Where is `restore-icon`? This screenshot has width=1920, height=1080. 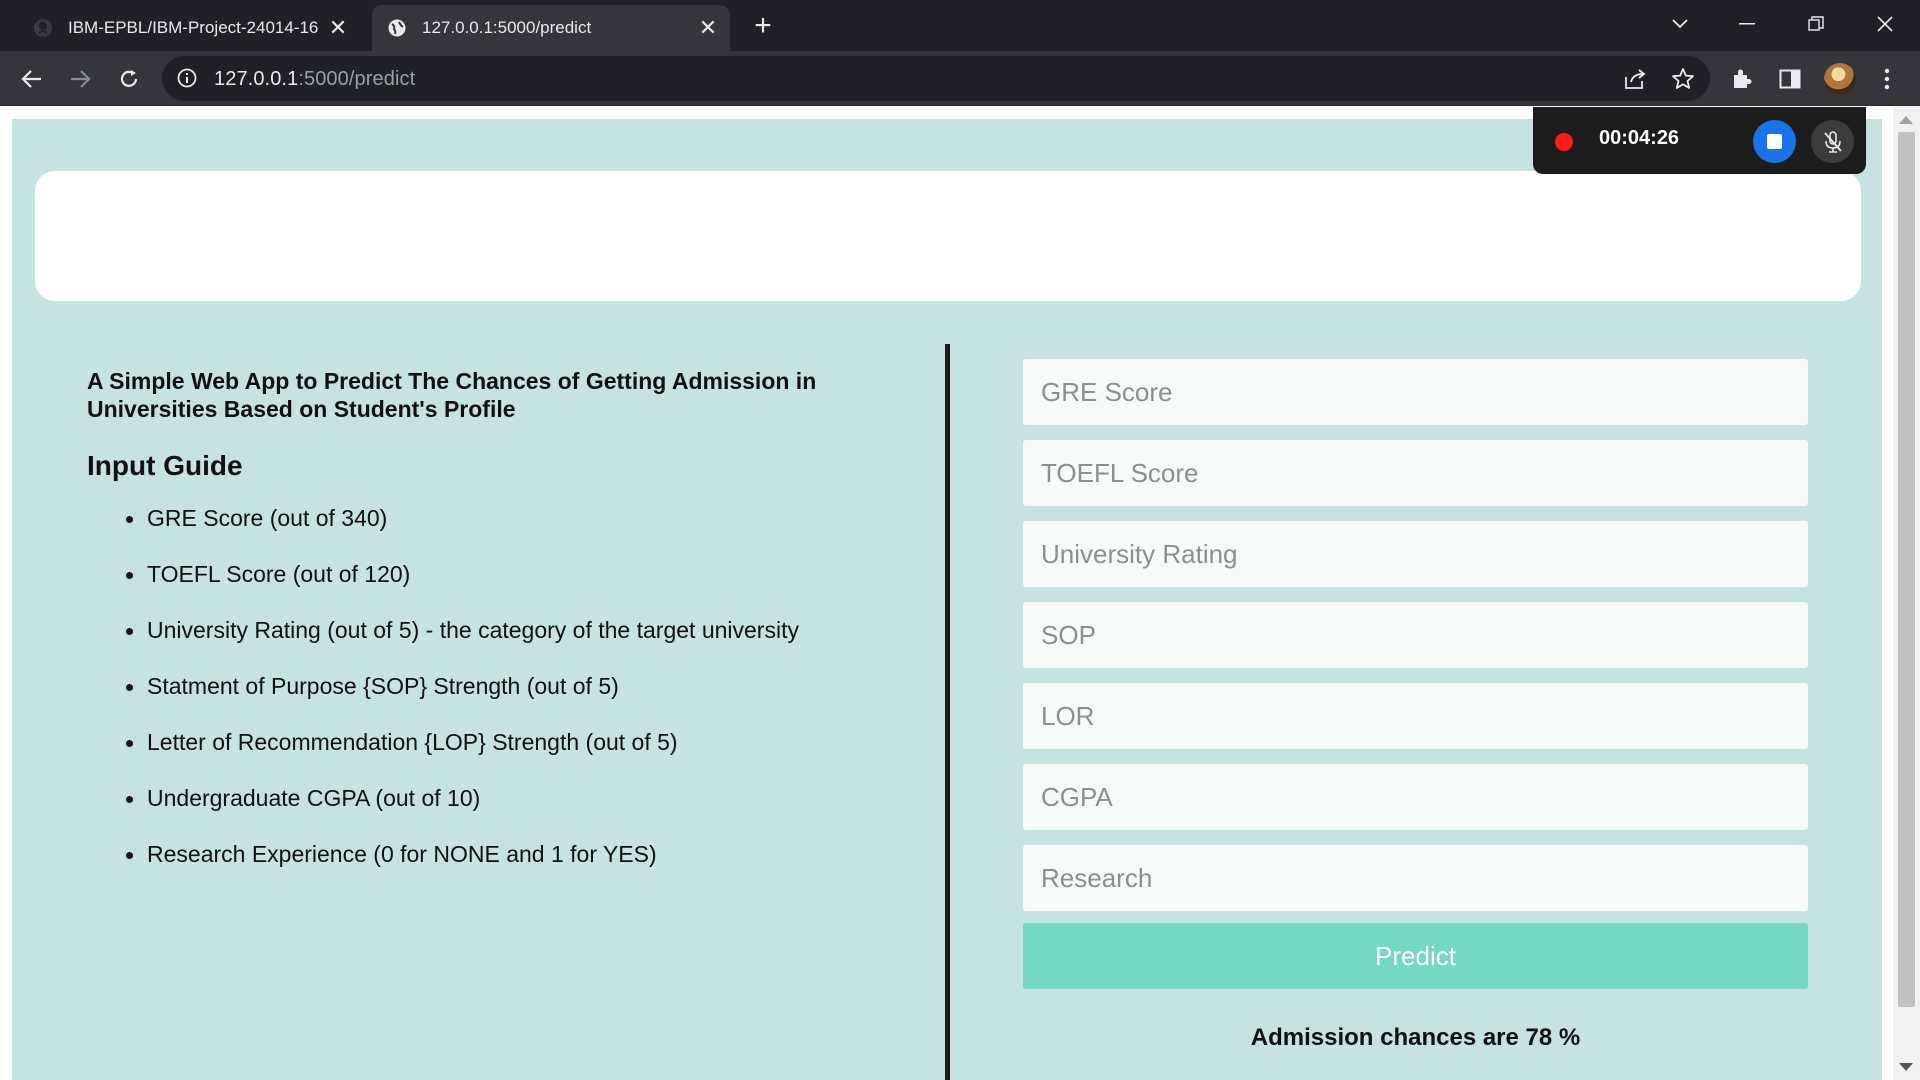
restore-icon is located at coordinates (1816, 24).